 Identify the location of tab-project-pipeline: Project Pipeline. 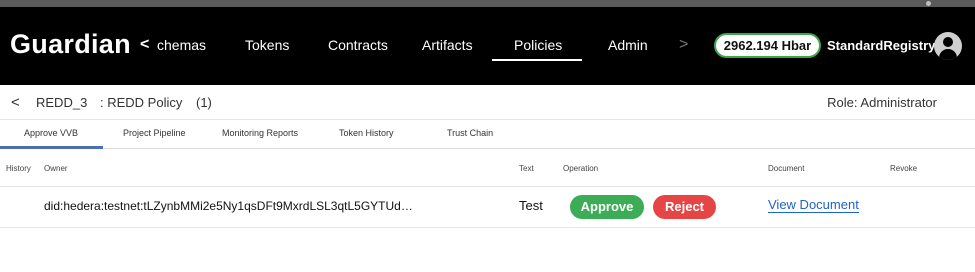
(154, 133).